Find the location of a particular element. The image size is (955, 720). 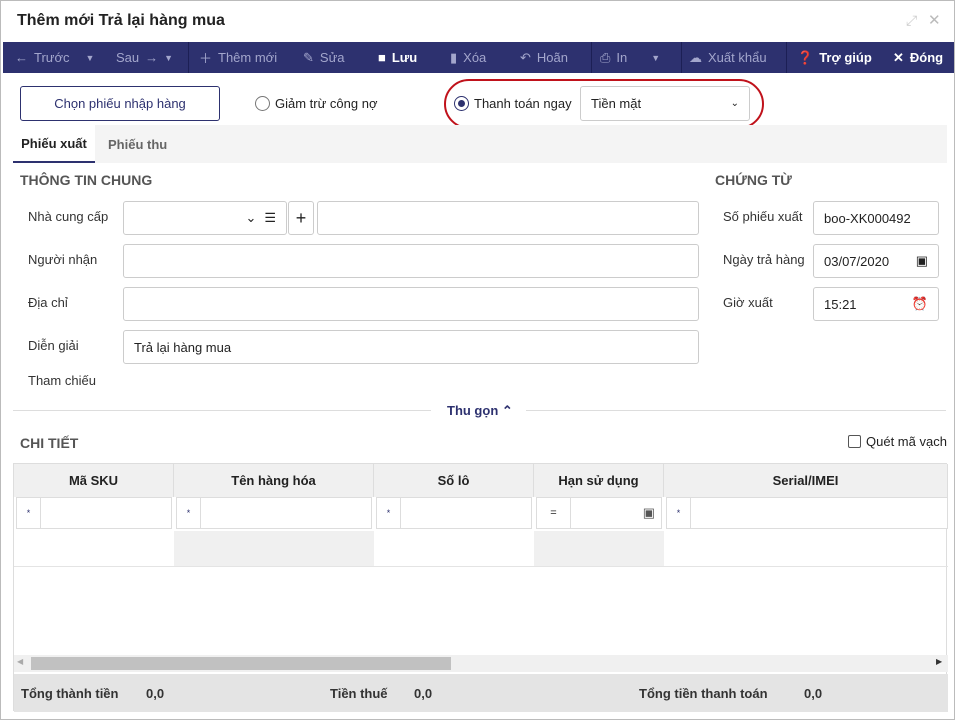

plus-icon: ＋ is located at coordinates (206, 58).